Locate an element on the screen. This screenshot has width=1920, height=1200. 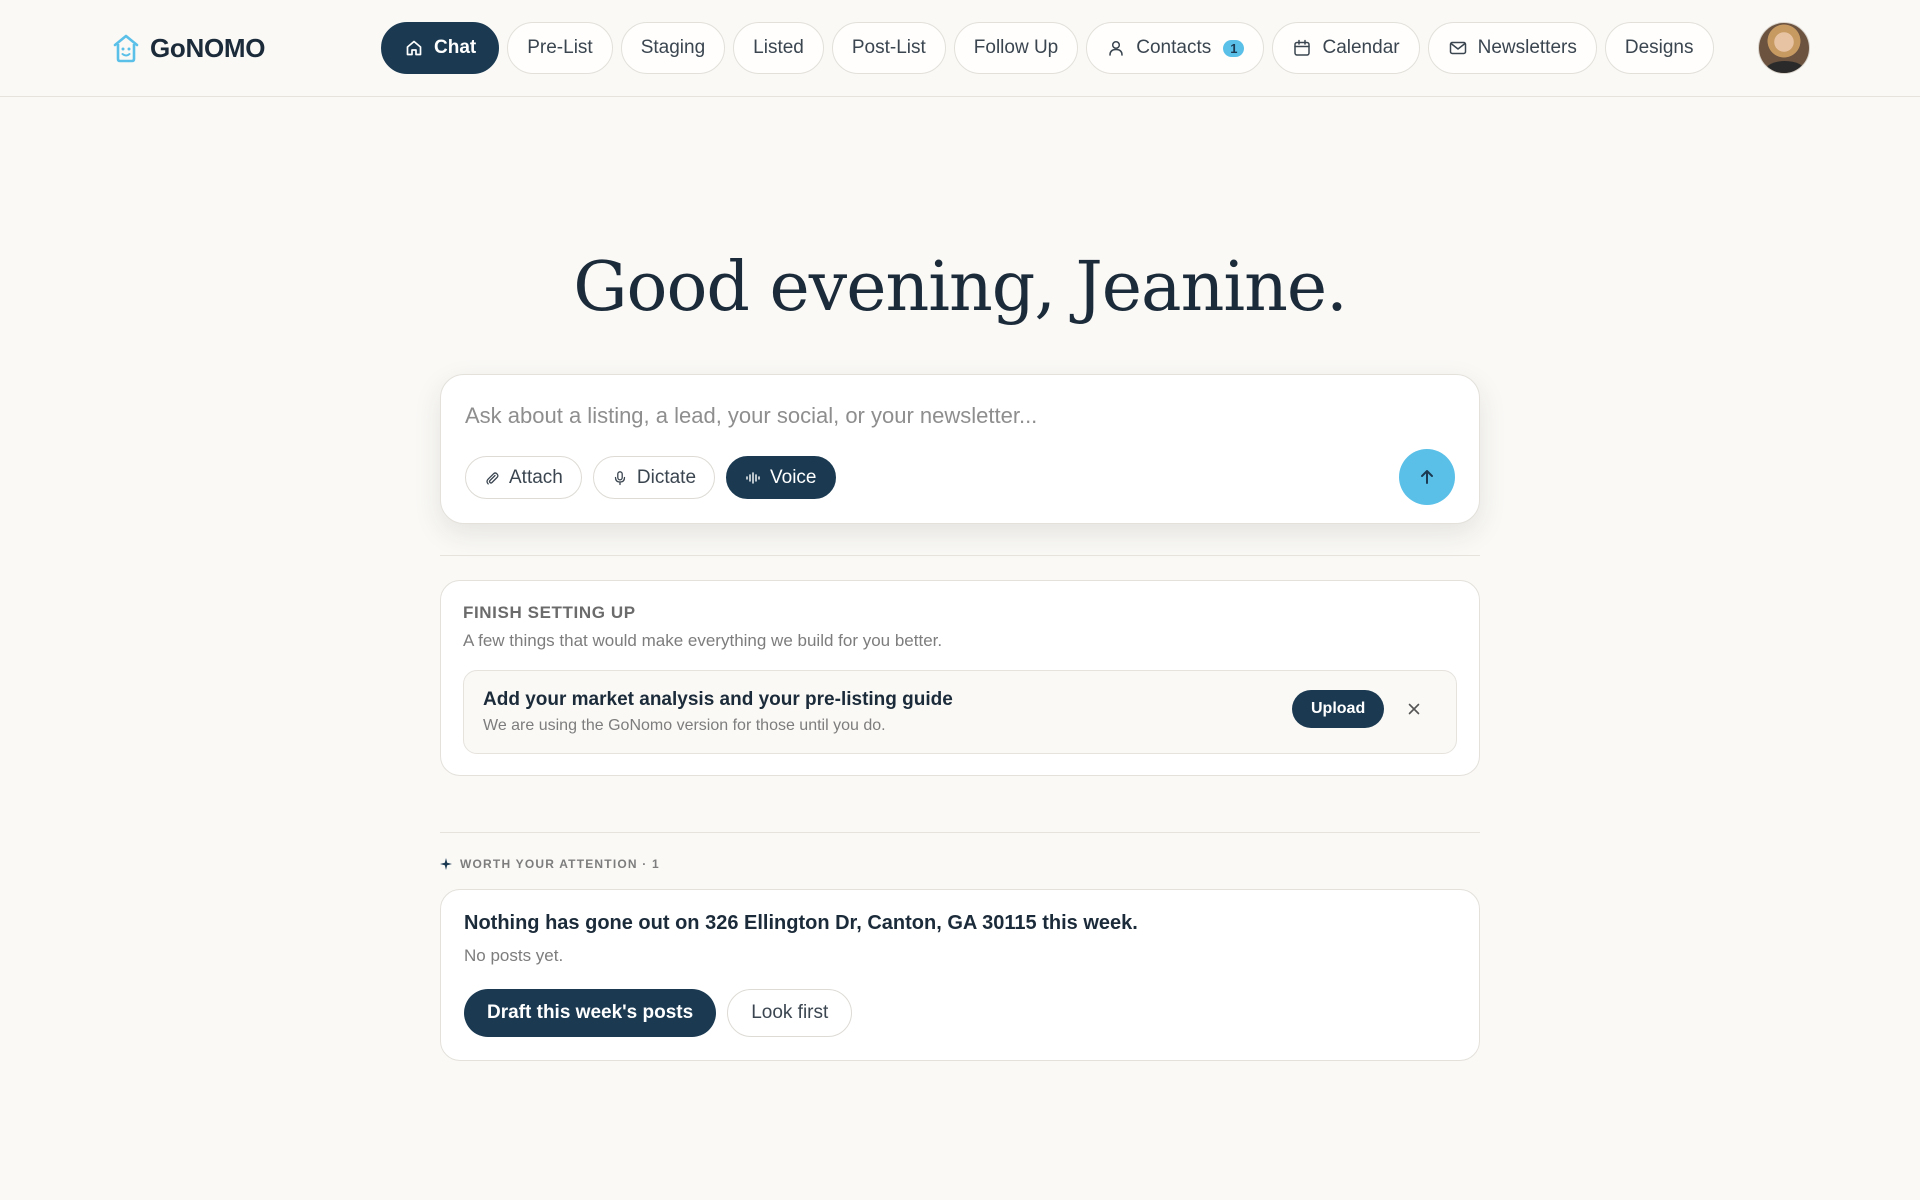
waveform-icon is located at coordinates (753, 478).